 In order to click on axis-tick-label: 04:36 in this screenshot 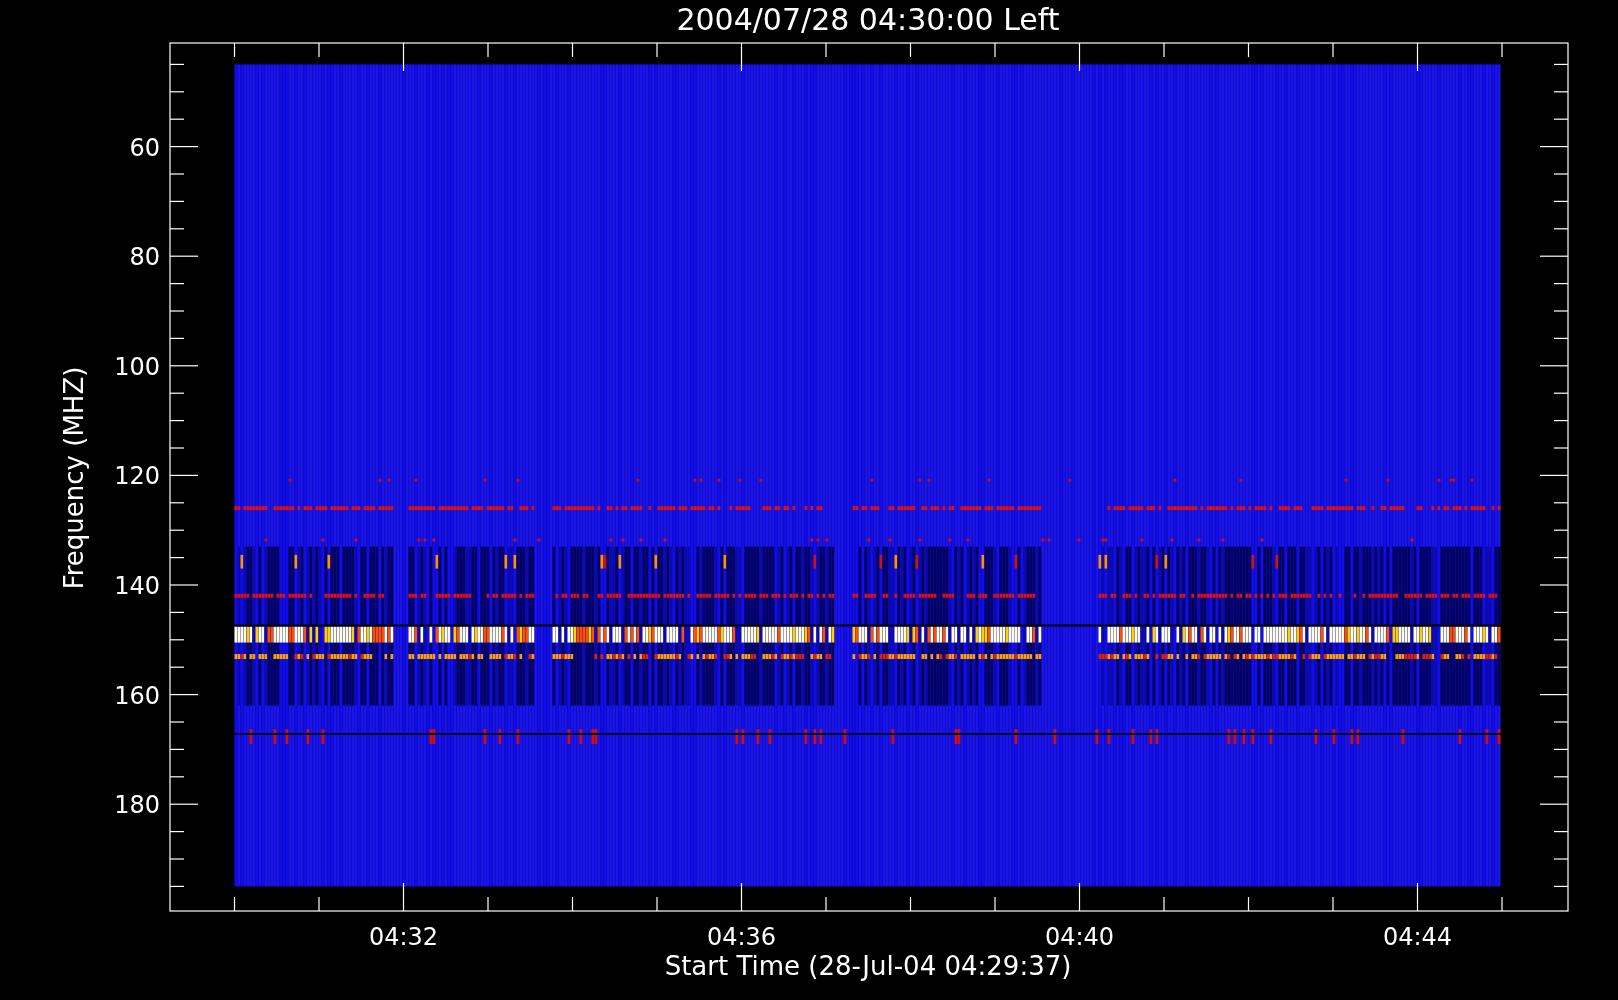, I will do `click(741, 937)`.